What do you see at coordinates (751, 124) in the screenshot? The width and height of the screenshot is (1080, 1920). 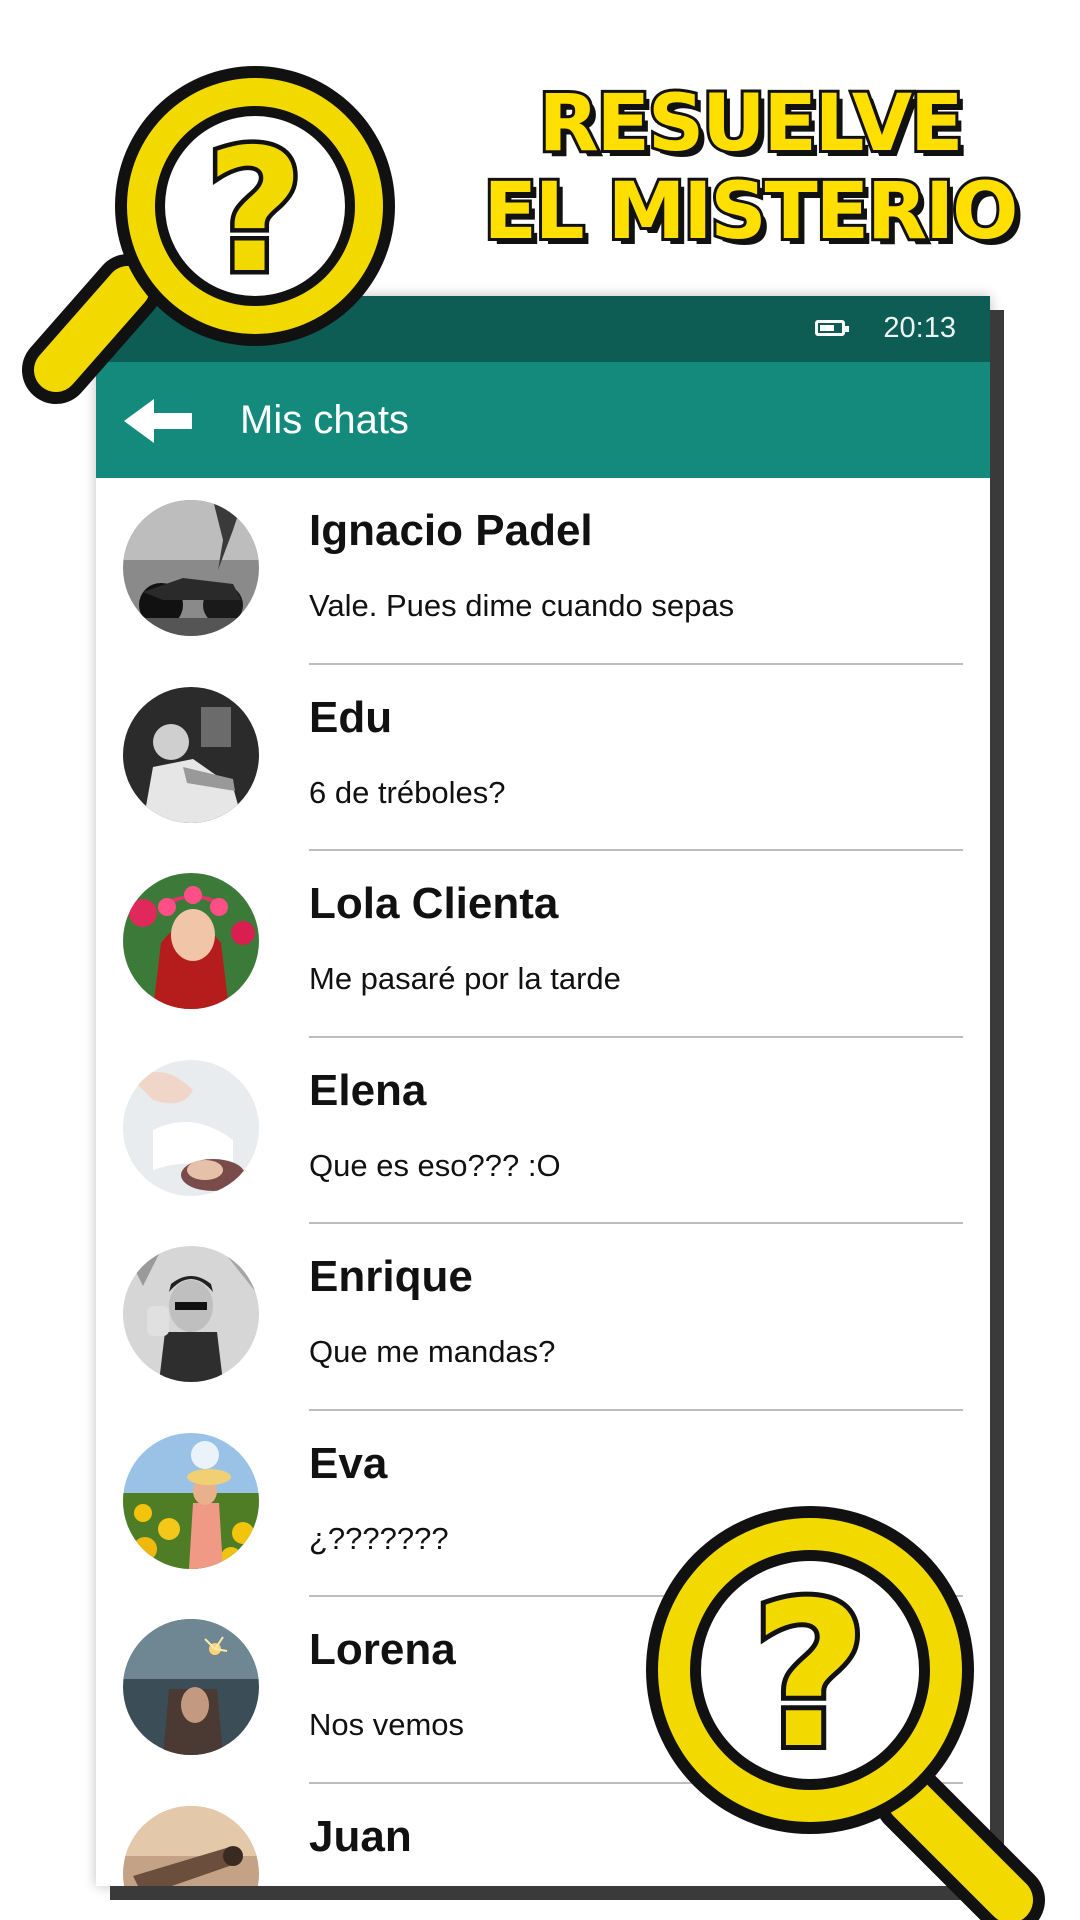 I see `headline-line-1: RESUELVE` at bounding box center [751, 124].